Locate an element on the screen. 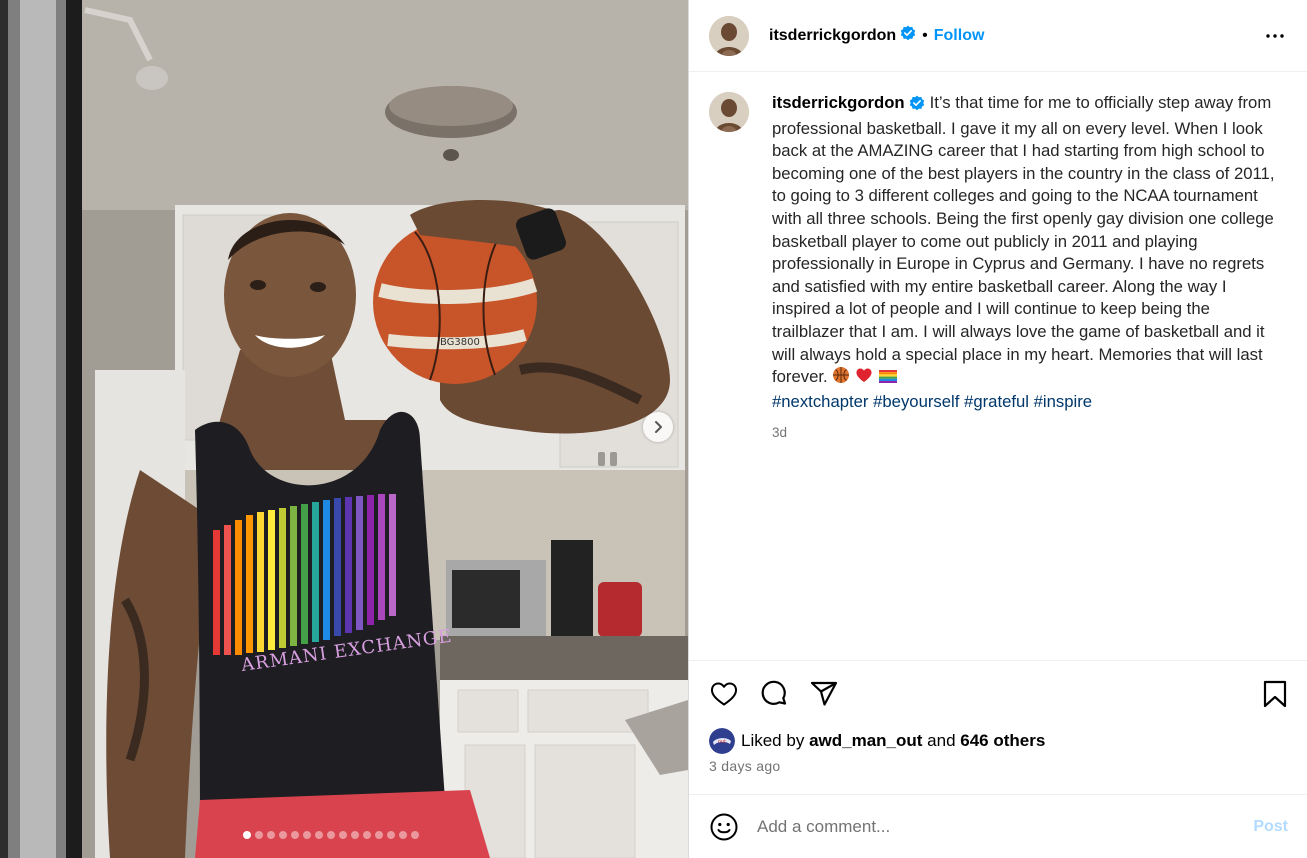 The image size is (1307, 858). bookmark-icon is located at coordinates (1275, 694).